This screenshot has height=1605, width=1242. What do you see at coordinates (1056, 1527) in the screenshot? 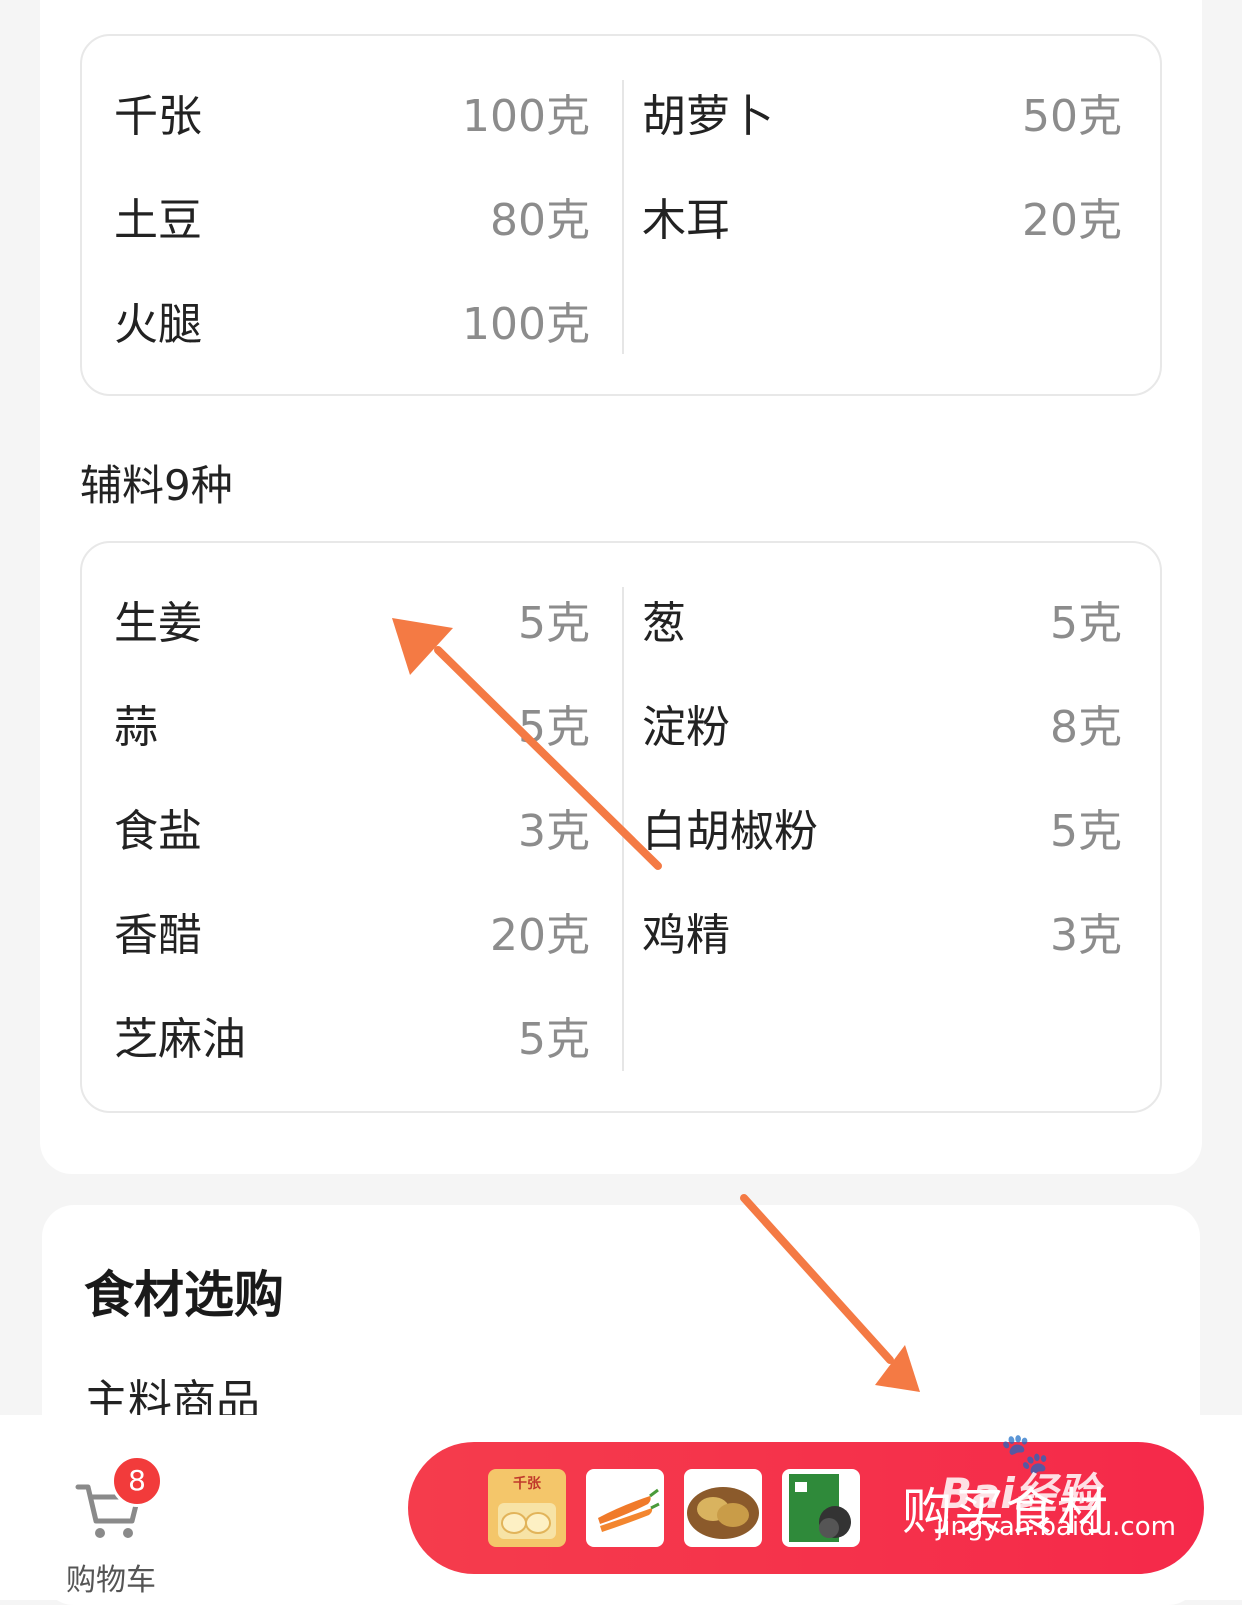
I see `watermark-url: jingyan.baidu.com` at bounding box center [1056, 1527].